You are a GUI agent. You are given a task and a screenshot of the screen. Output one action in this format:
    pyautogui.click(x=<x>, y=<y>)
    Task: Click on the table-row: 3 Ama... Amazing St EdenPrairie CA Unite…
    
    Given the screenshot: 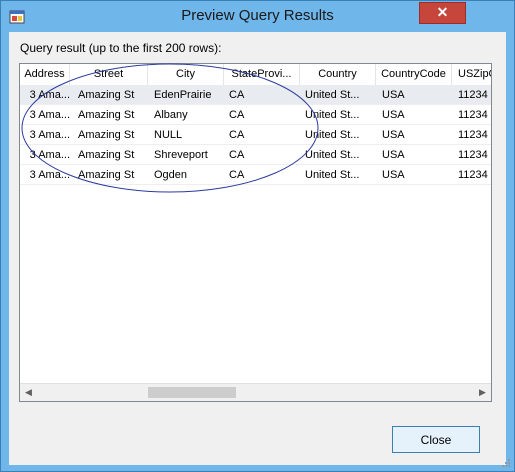 What is the action you would take?
    pyautogui.click(x=255, y=95)
    